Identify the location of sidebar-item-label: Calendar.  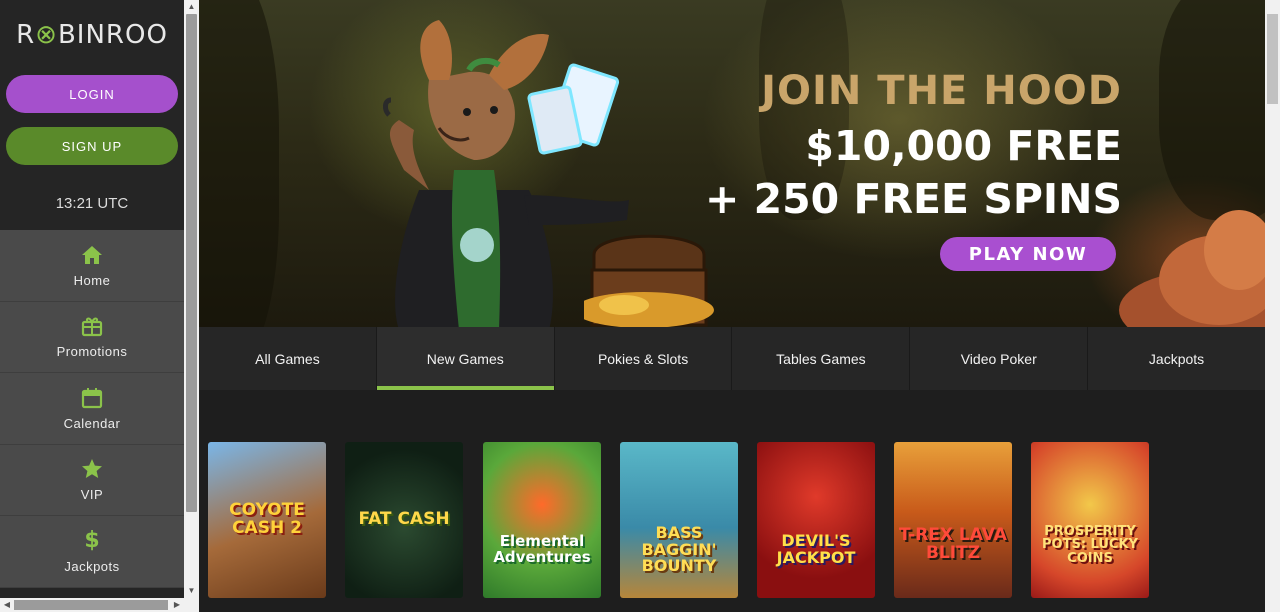
(92, 423).